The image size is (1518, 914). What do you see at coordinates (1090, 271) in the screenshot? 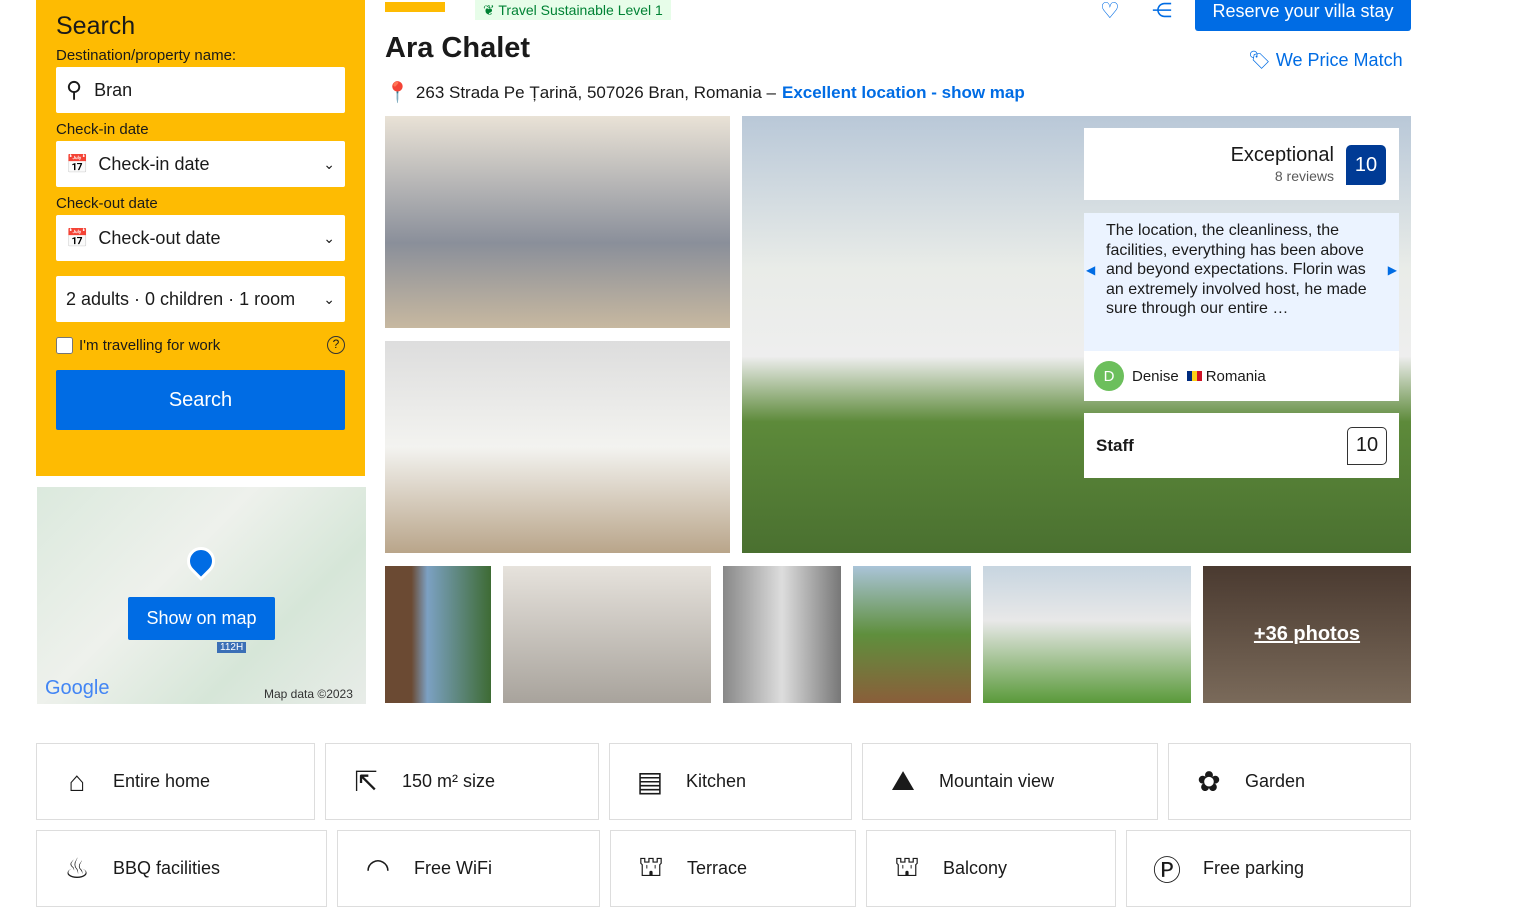
I see `previous-review-icon: ◀` at bounding box center [1090, 271].